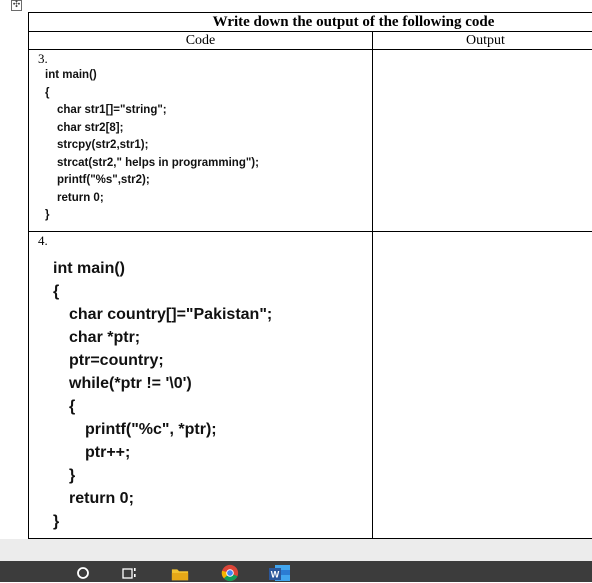 This screenshot has width=592, height=583. Describe the element at coordinates (482, 41) in the screenshot. I see `output-column-header: Output` at that location.